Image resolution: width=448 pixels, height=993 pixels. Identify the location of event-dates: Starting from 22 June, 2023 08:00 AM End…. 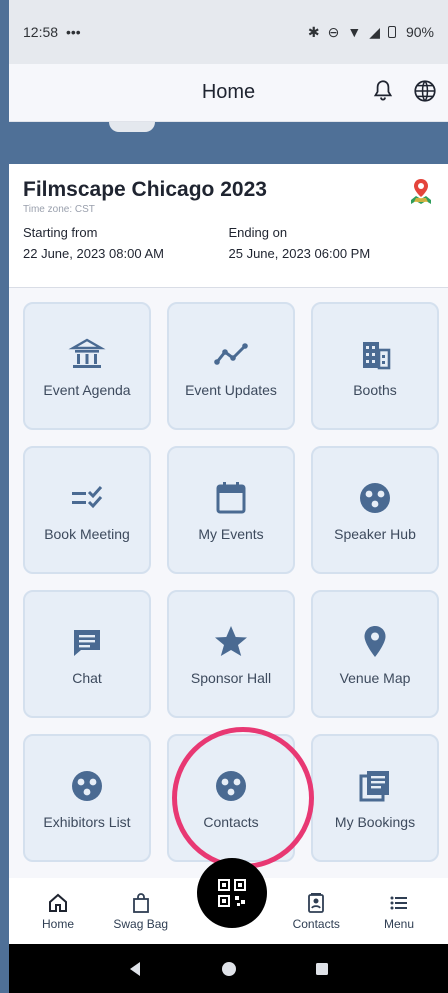
(228, 243).